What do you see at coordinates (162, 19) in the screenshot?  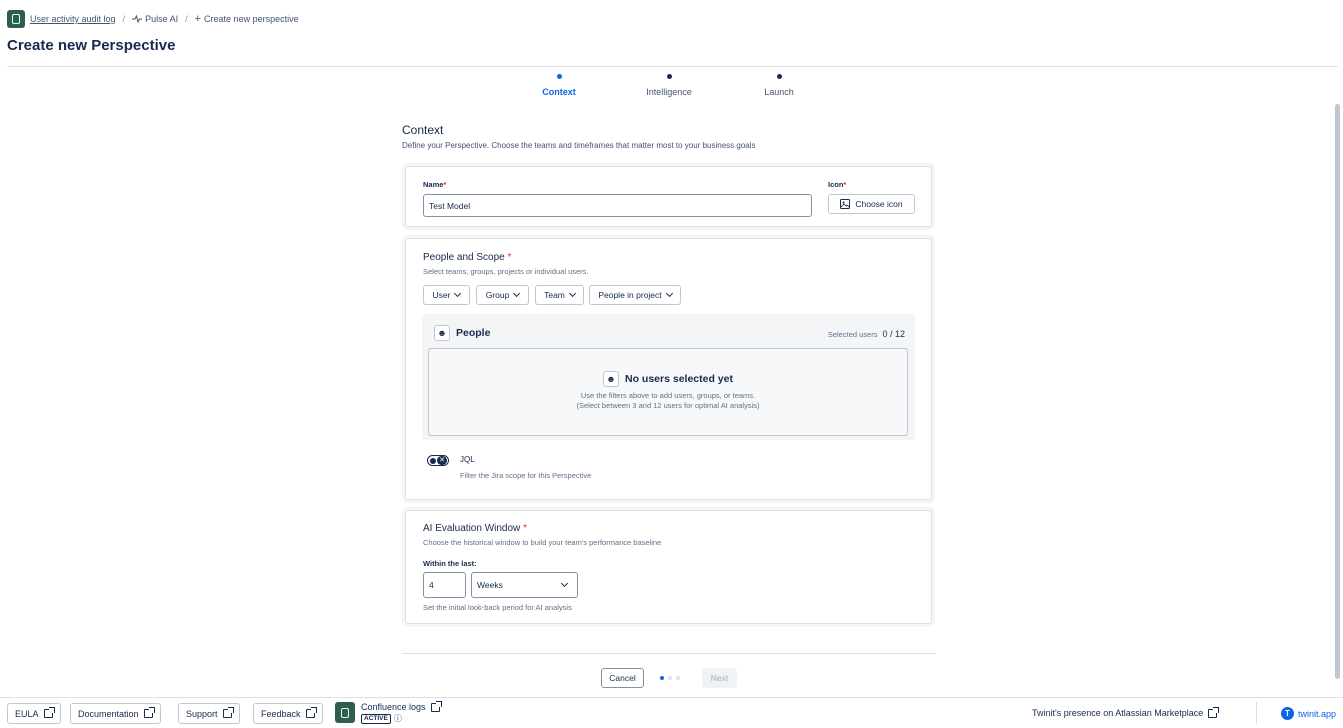 I see `breadcrumb-item-label: Pulse AI` at bounding box center [162, 19].